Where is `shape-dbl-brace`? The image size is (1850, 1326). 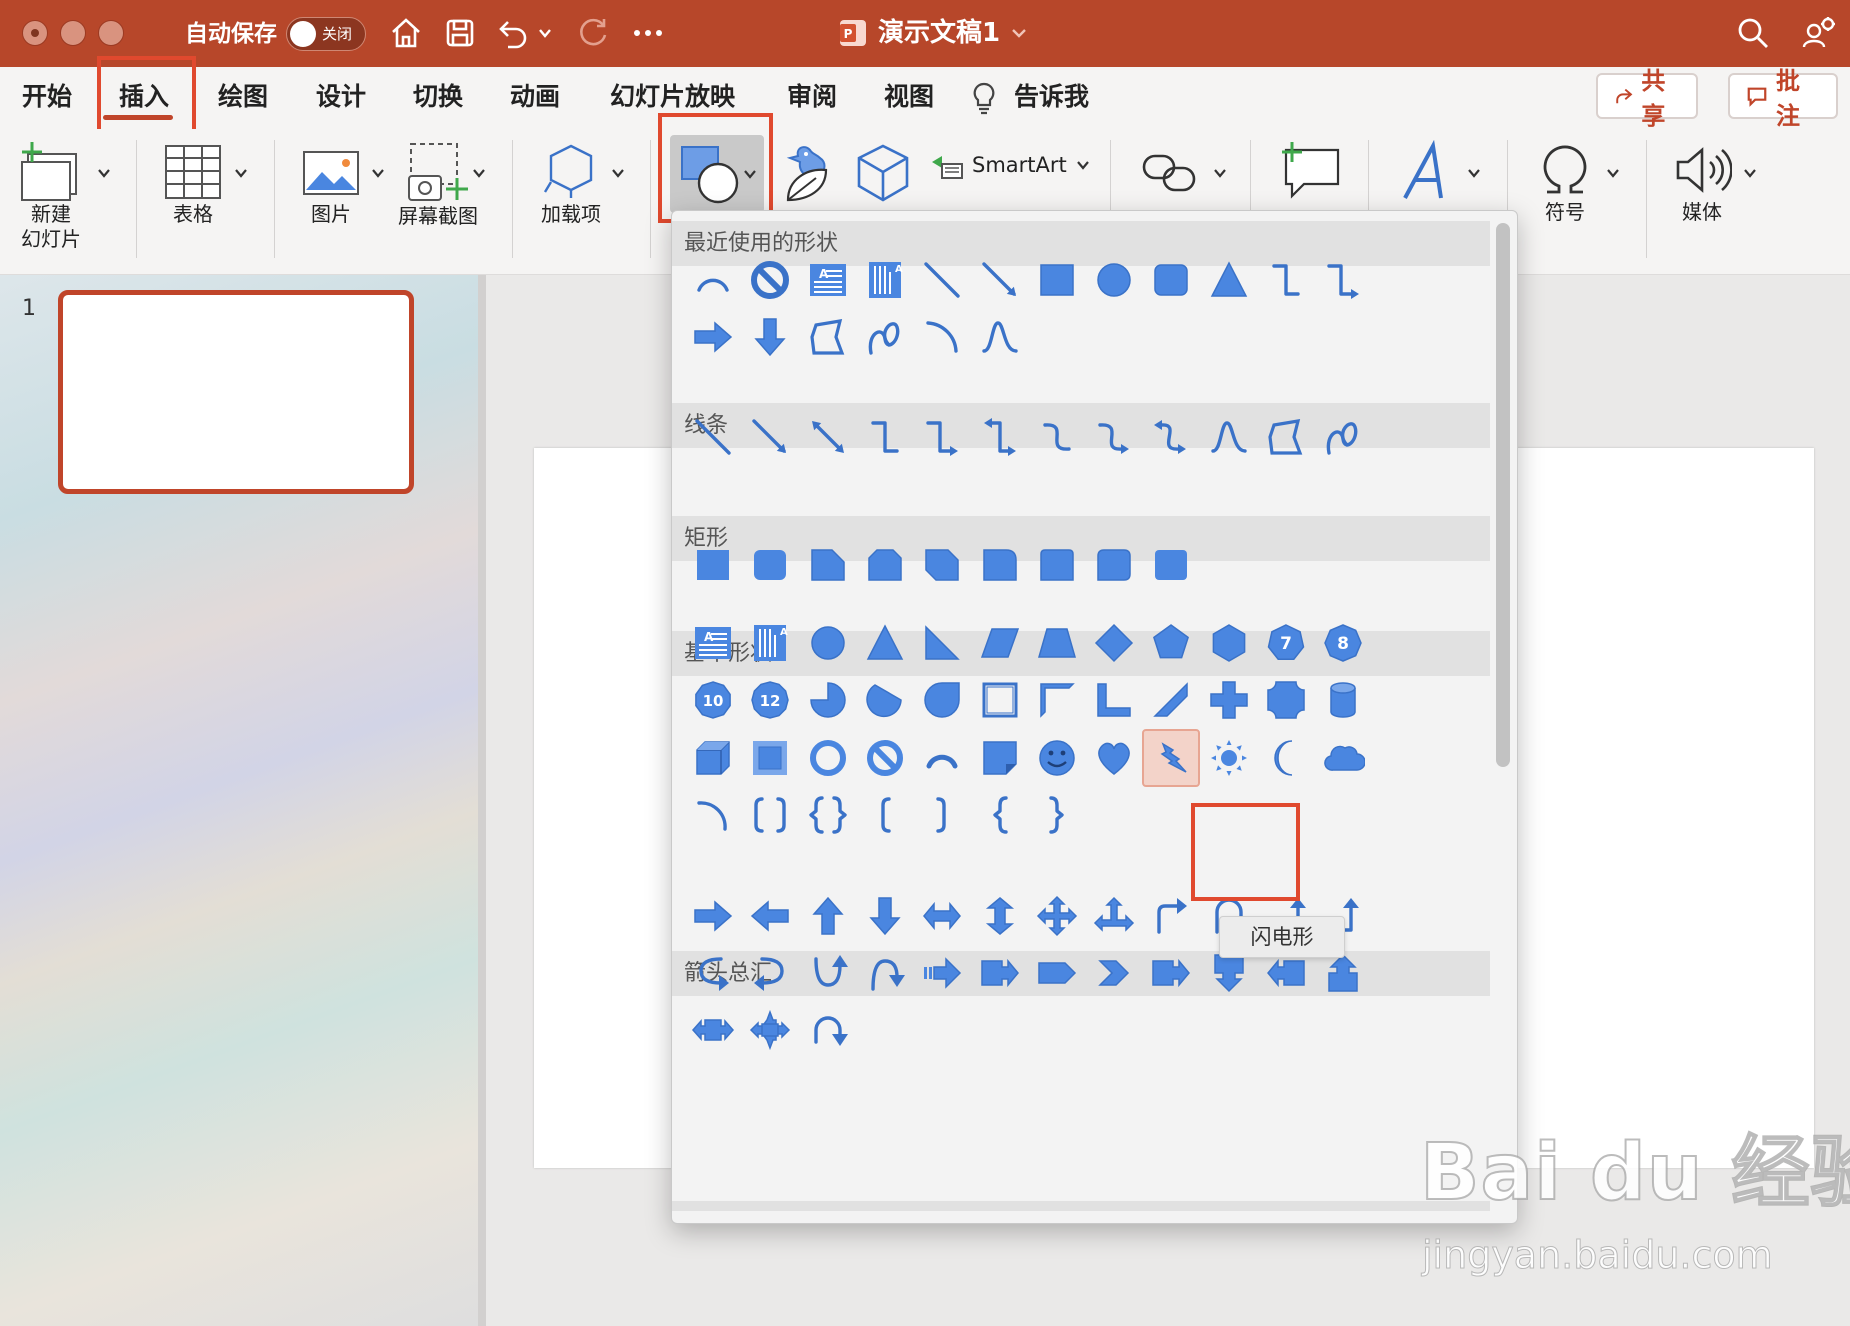 shape-dbl-brace is located at coordinates (828, 815).